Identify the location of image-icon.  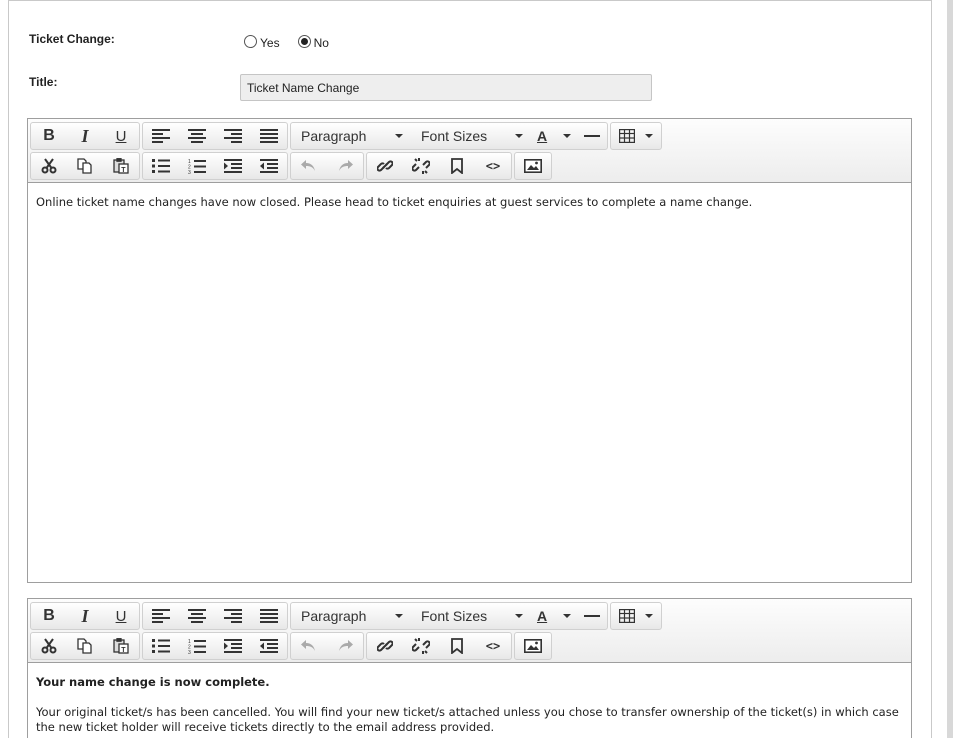
(533, 166).